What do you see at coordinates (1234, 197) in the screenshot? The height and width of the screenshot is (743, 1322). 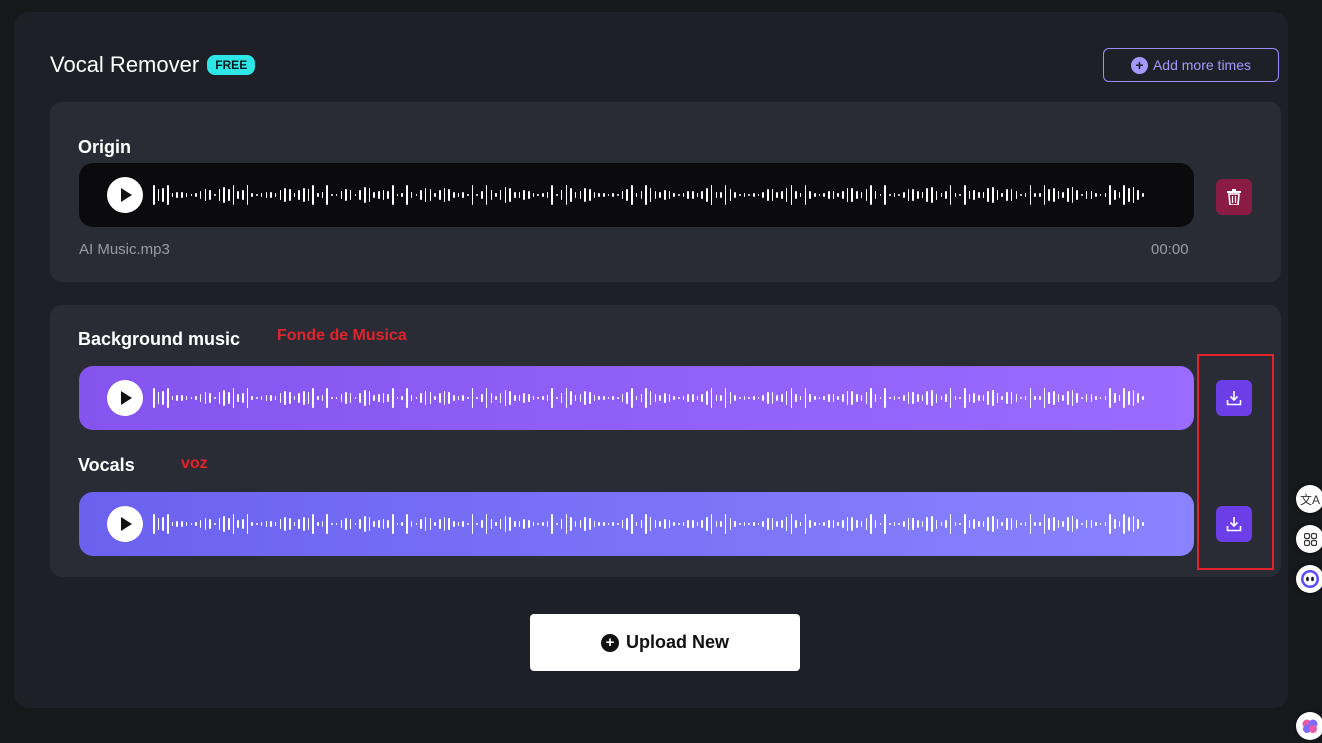 I see `delete-button` at bounding box center [1234, 197].